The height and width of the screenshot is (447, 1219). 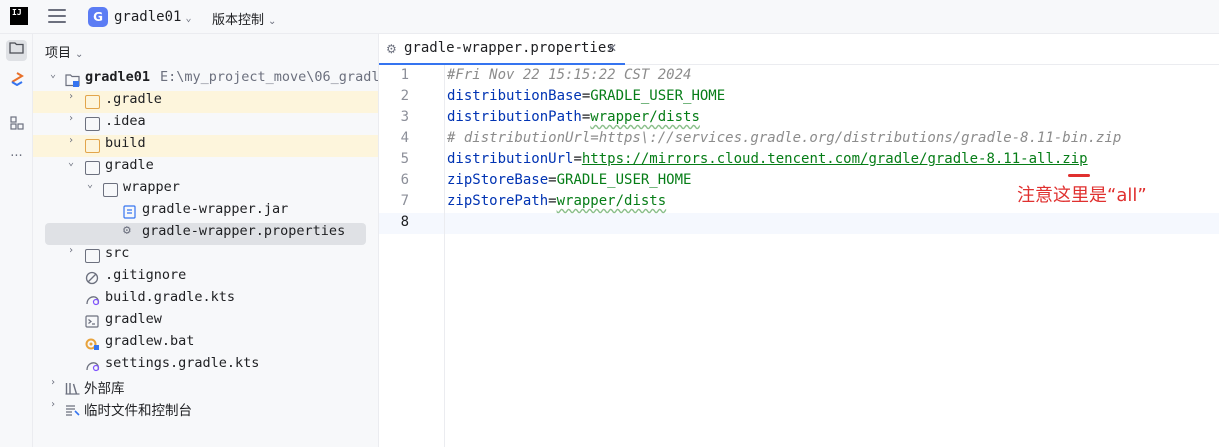 What do you see at coordinates (404, 180) in the screenshot?
I see `line-number: 6` at bounding box center [404, 180].